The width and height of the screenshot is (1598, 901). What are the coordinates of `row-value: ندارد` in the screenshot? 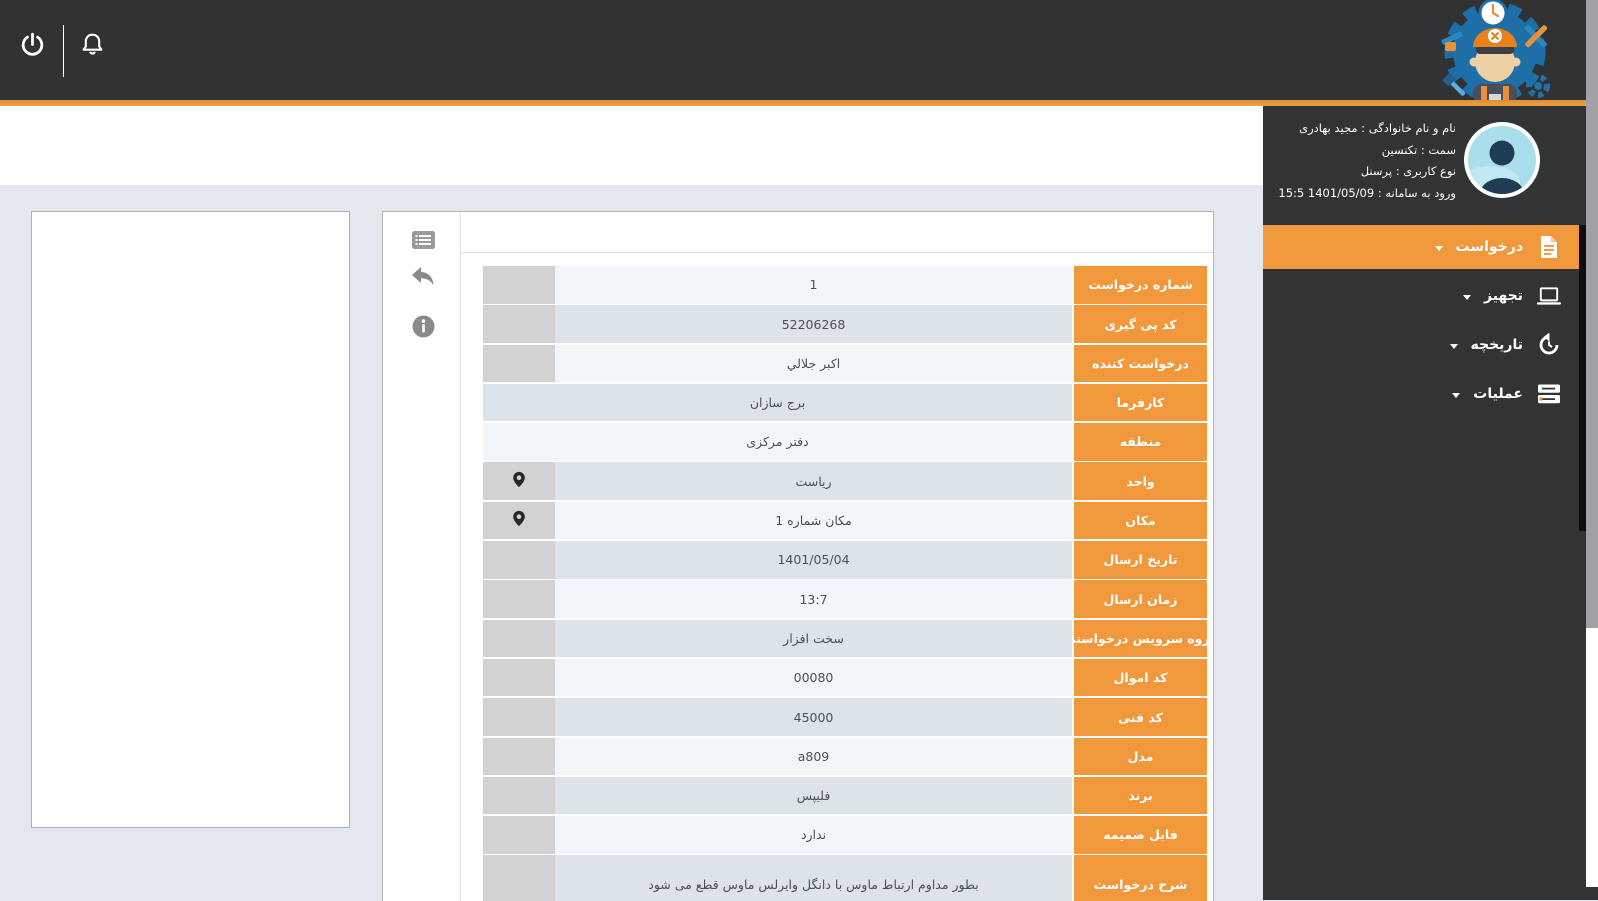 It's located at (813, 835).